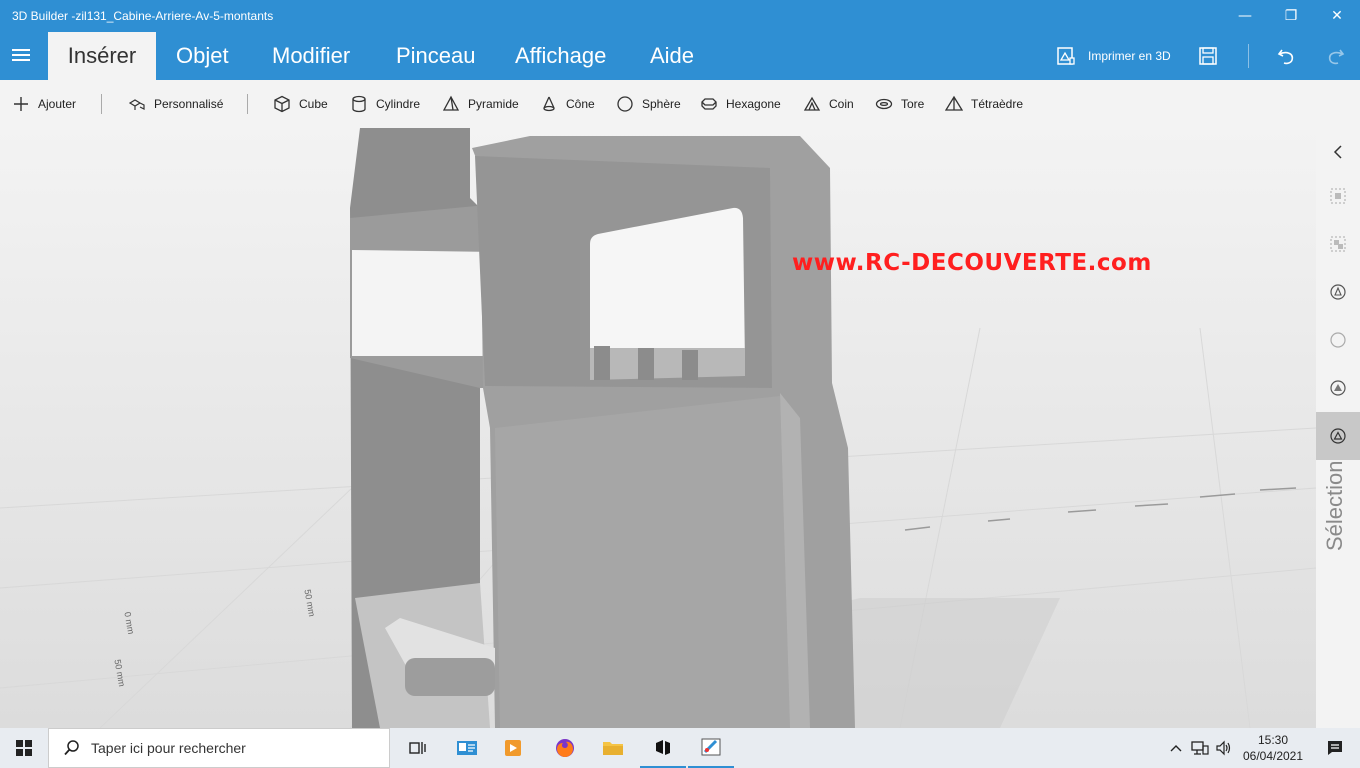 The image size is (1360, 768). I want to click on select-box-icon, so click(1338, 196).